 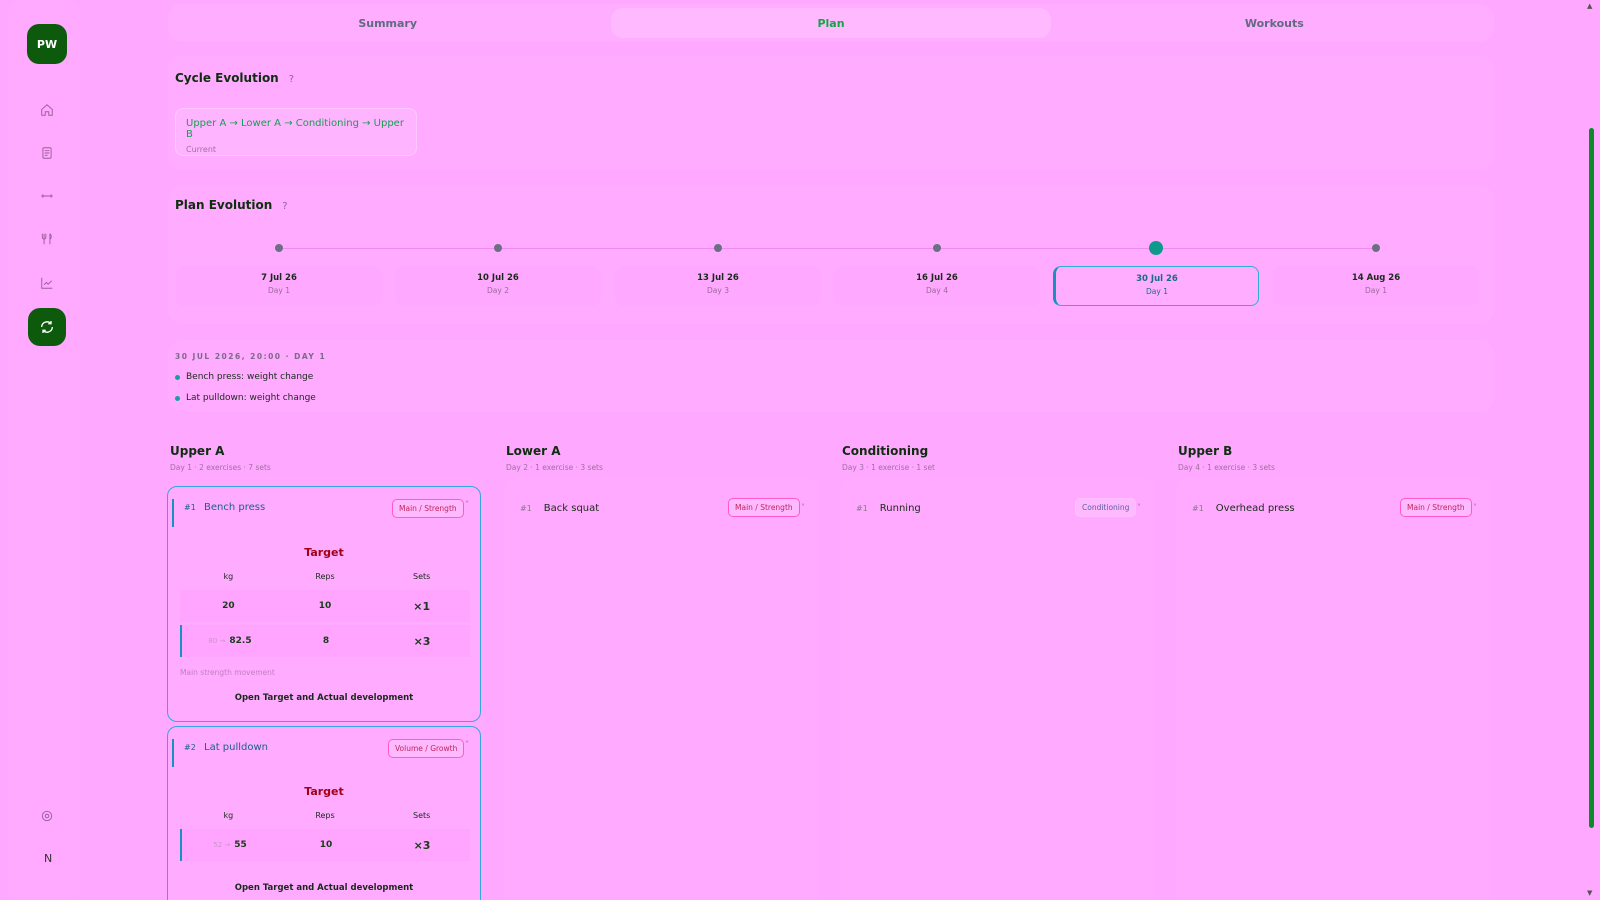 What do you see at coordinates (291, 79) in the screenshot?
I see `cycle-help-icon: ?` at bounding box center [291, 79].